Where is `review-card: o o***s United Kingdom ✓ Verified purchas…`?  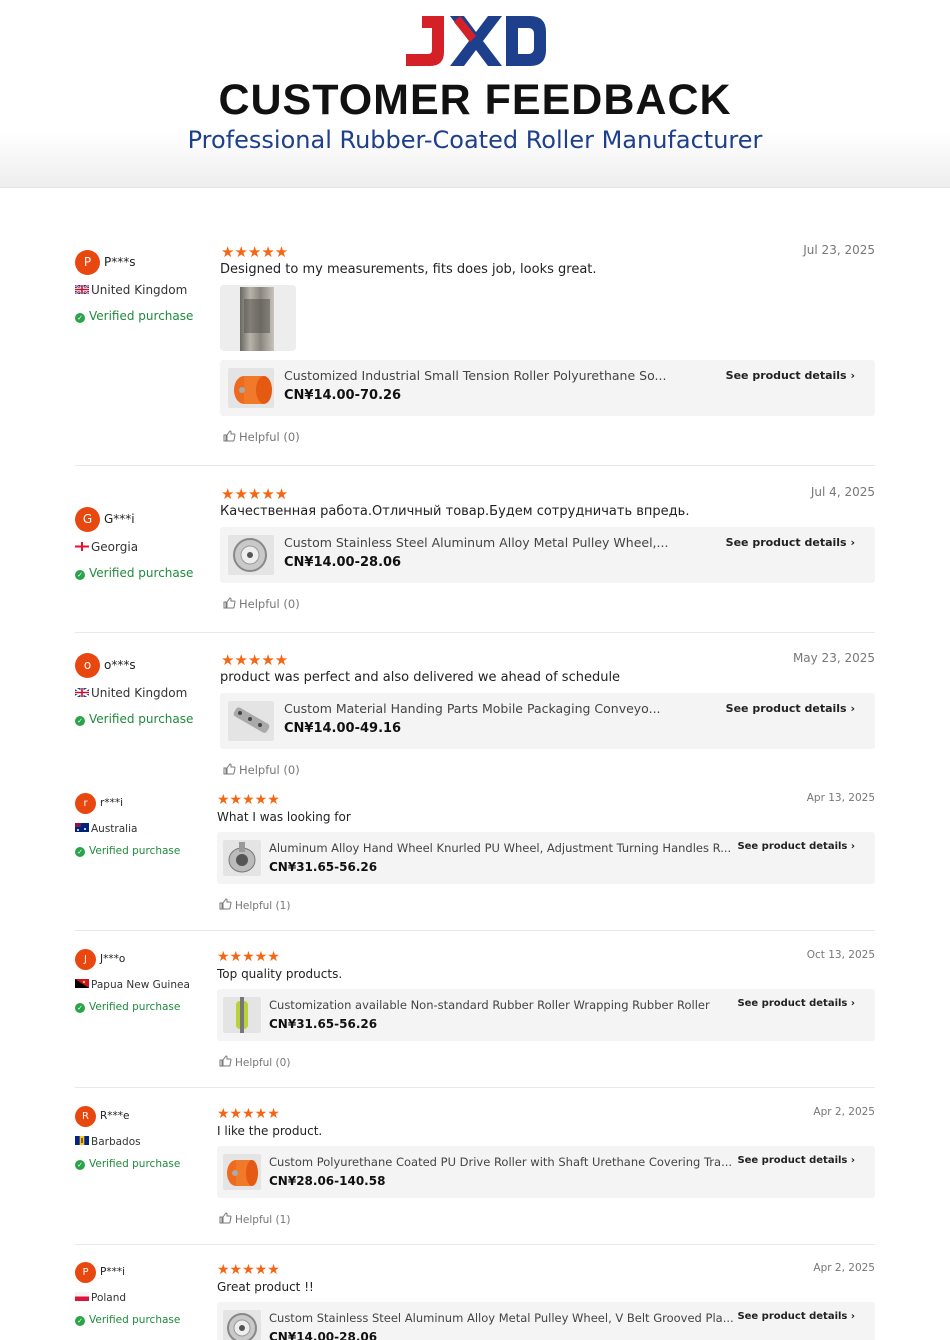
review-card: o o***s United Kingdom ✓ Verified purchas… is located at coordinates (475, 718).